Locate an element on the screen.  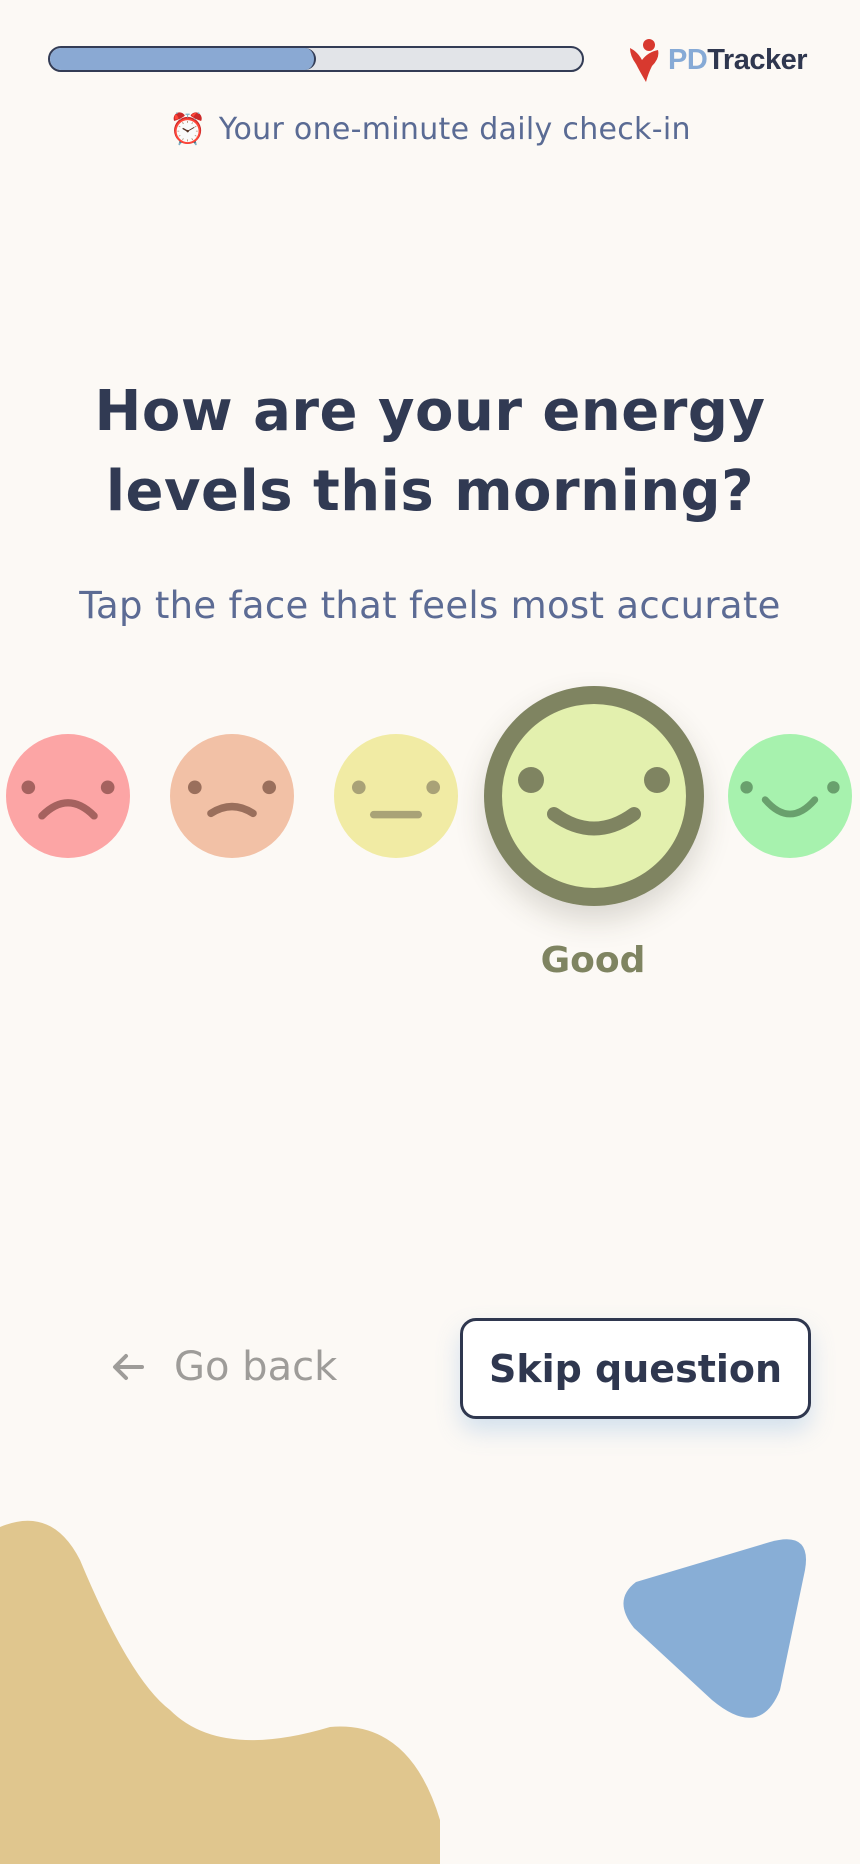
mood-face-very-low is located at coordinates (68, 796).